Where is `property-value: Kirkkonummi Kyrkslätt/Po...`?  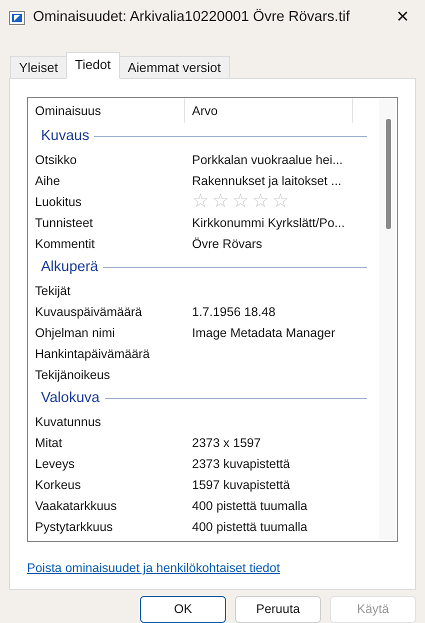 property-value: Kirkkonummi Kyrkslätt/Po... is located at coordinates (268, 223).